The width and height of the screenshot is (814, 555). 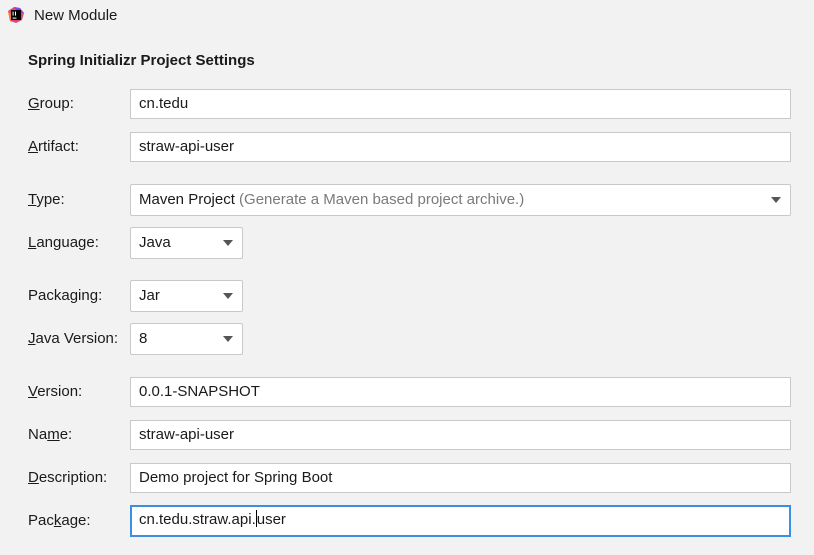 I want to click on group-input: cn.tedu, so click(x=460, y=104).